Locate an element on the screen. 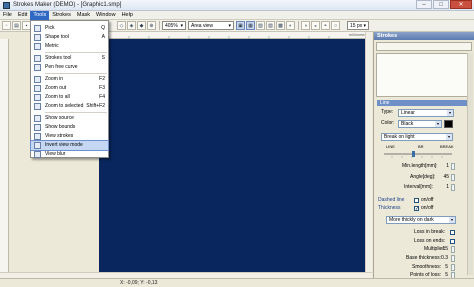 The image size is (474, 287). dashed-line-checkbox is located at coordinates (416, 200).